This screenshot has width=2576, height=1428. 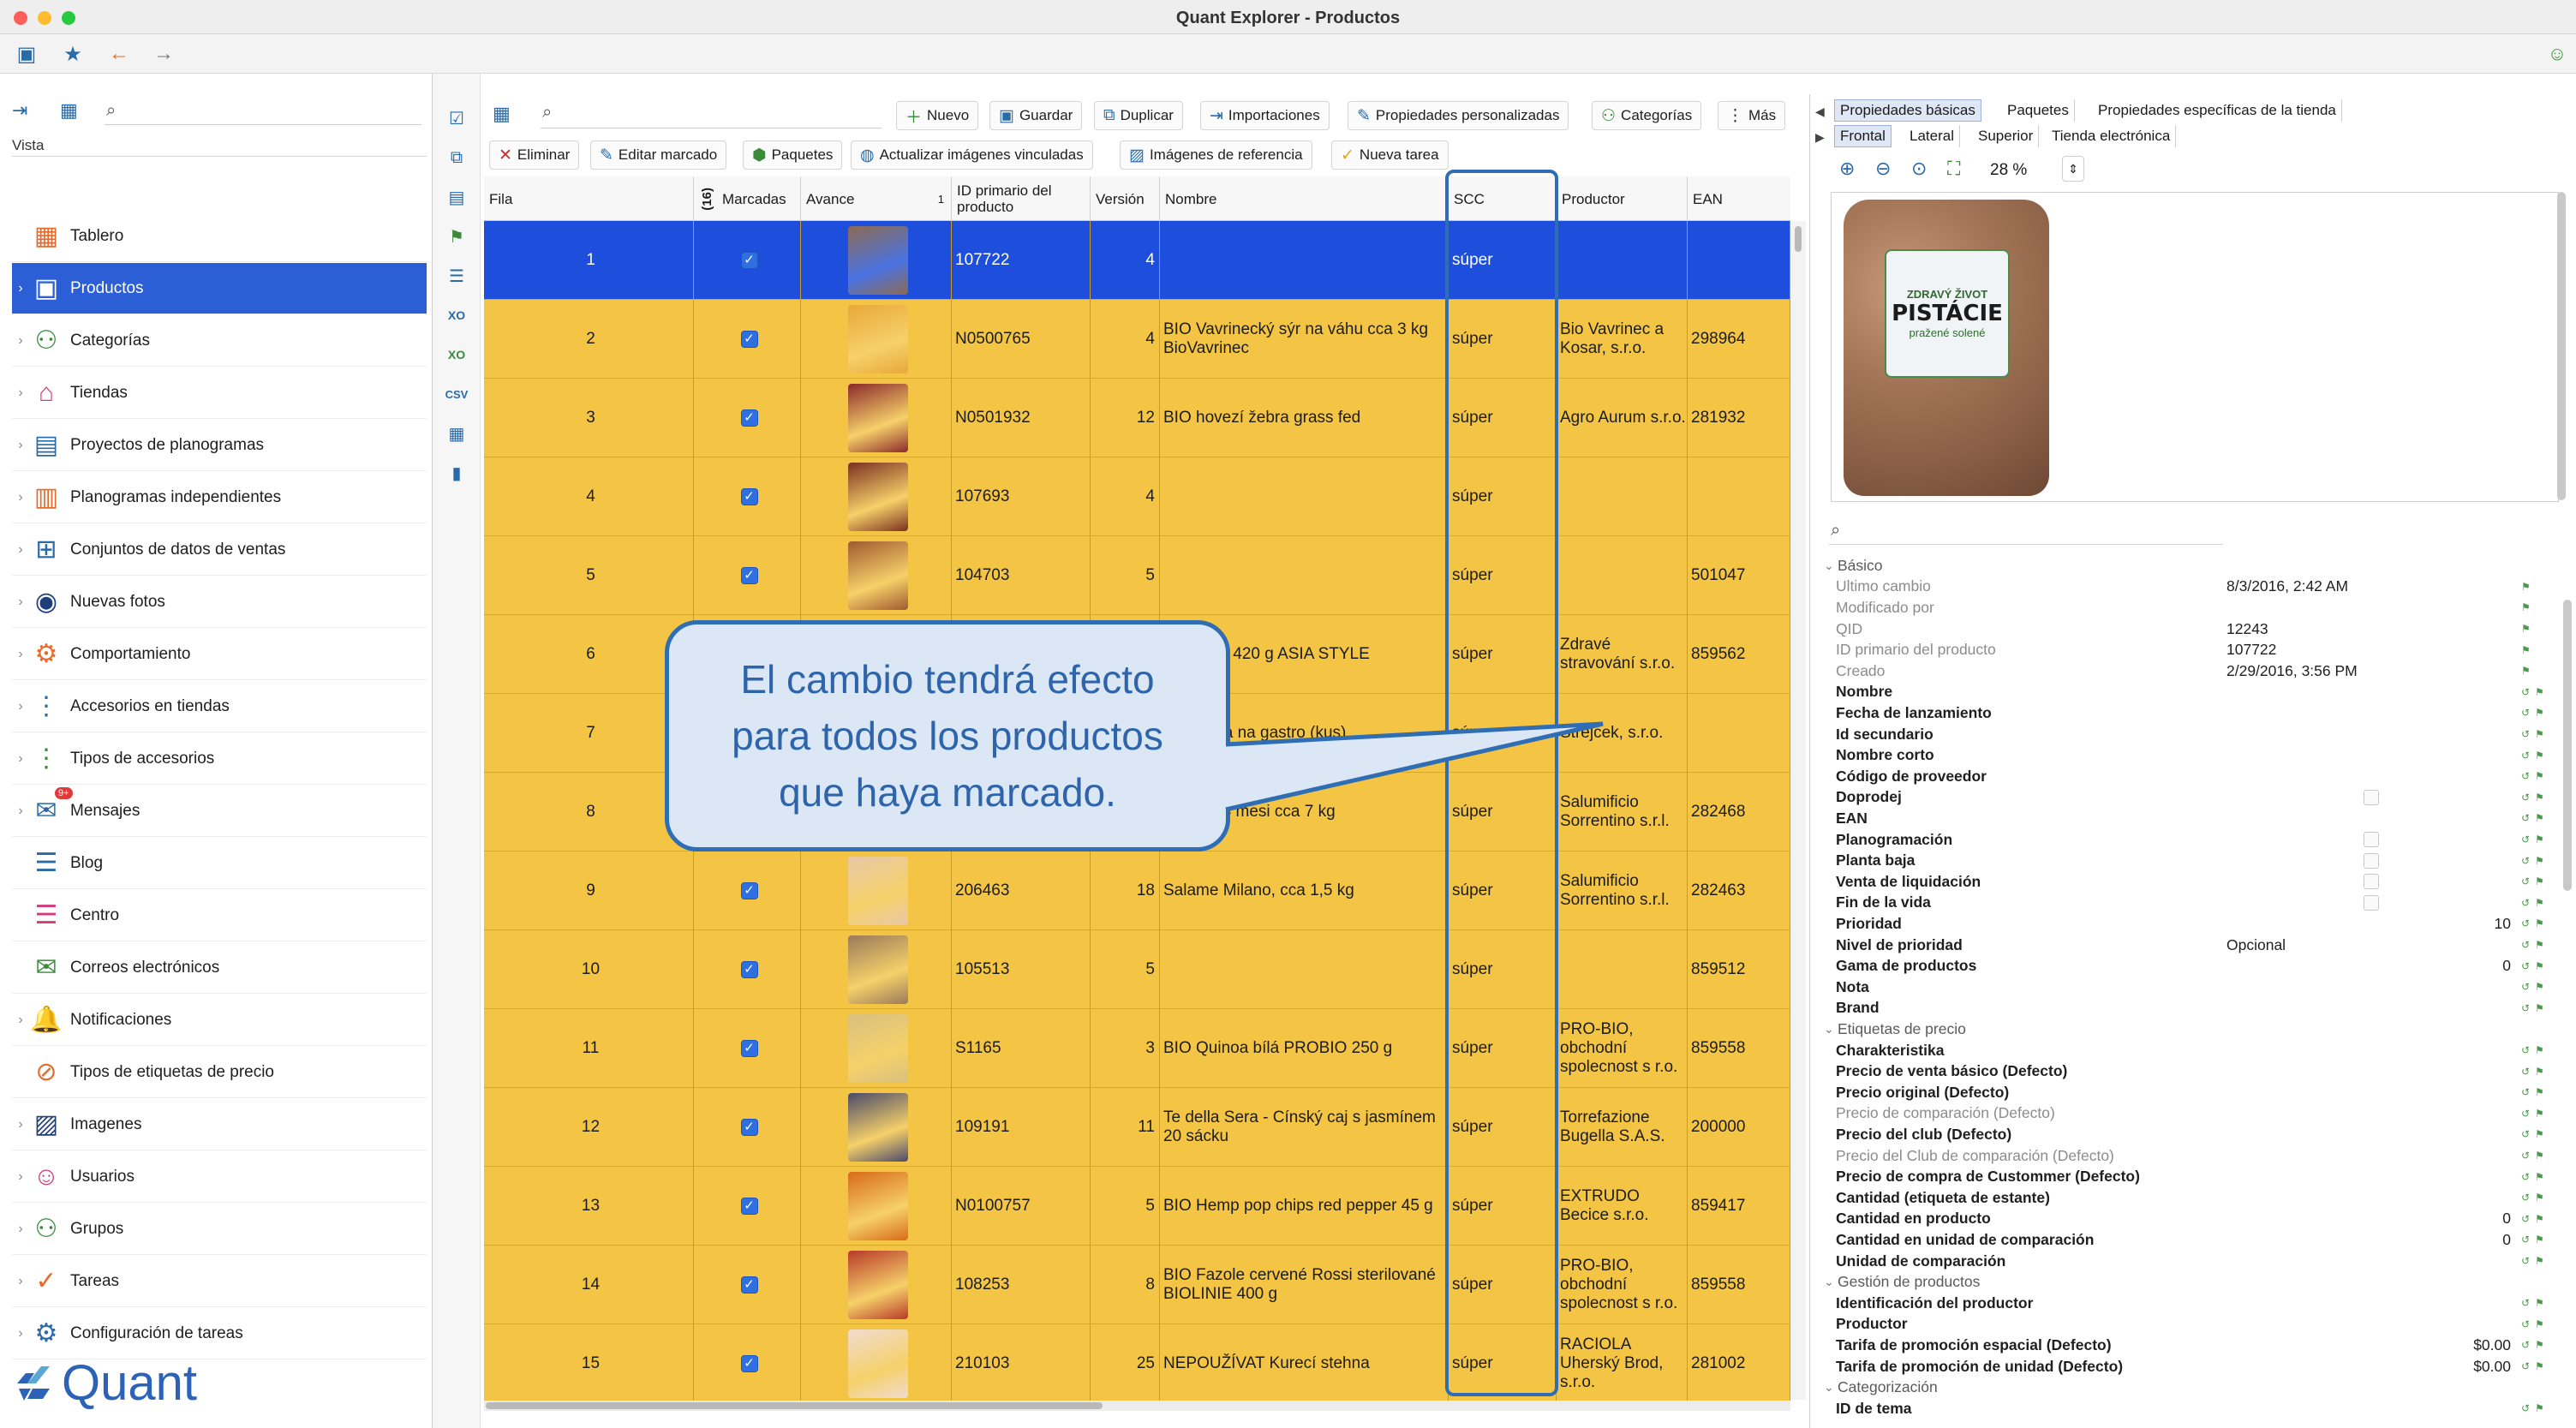 What do you see at coordinates (457, 433) in the screenshot?
I see `table-settings-icon: ▦` at bounding box center [457, 433].